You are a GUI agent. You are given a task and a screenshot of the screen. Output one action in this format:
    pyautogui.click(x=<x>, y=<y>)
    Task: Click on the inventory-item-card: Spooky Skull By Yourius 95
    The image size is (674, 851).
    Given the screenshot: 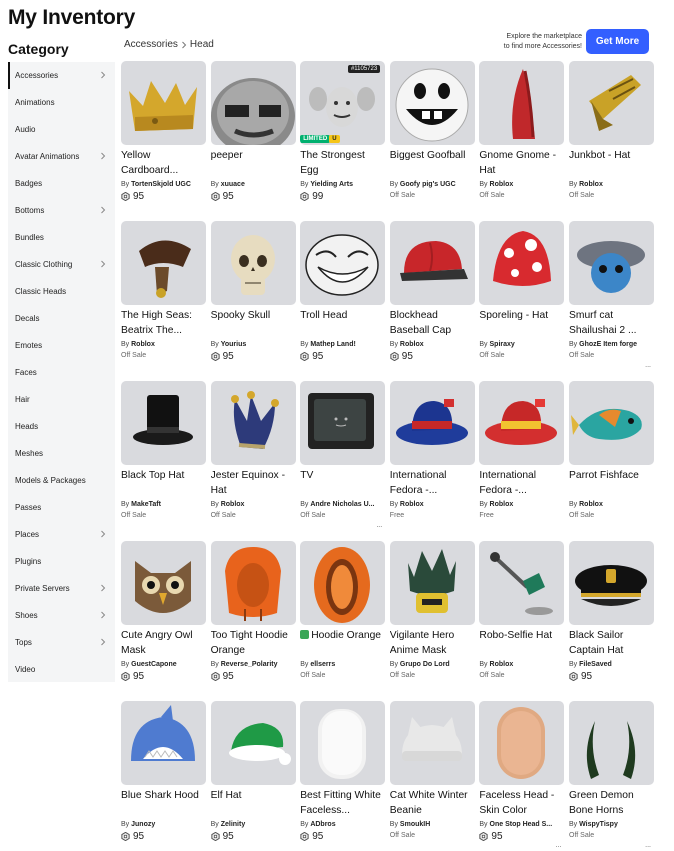 What is the action you would take?
    pyautogui.click(x=253, y=296)
    